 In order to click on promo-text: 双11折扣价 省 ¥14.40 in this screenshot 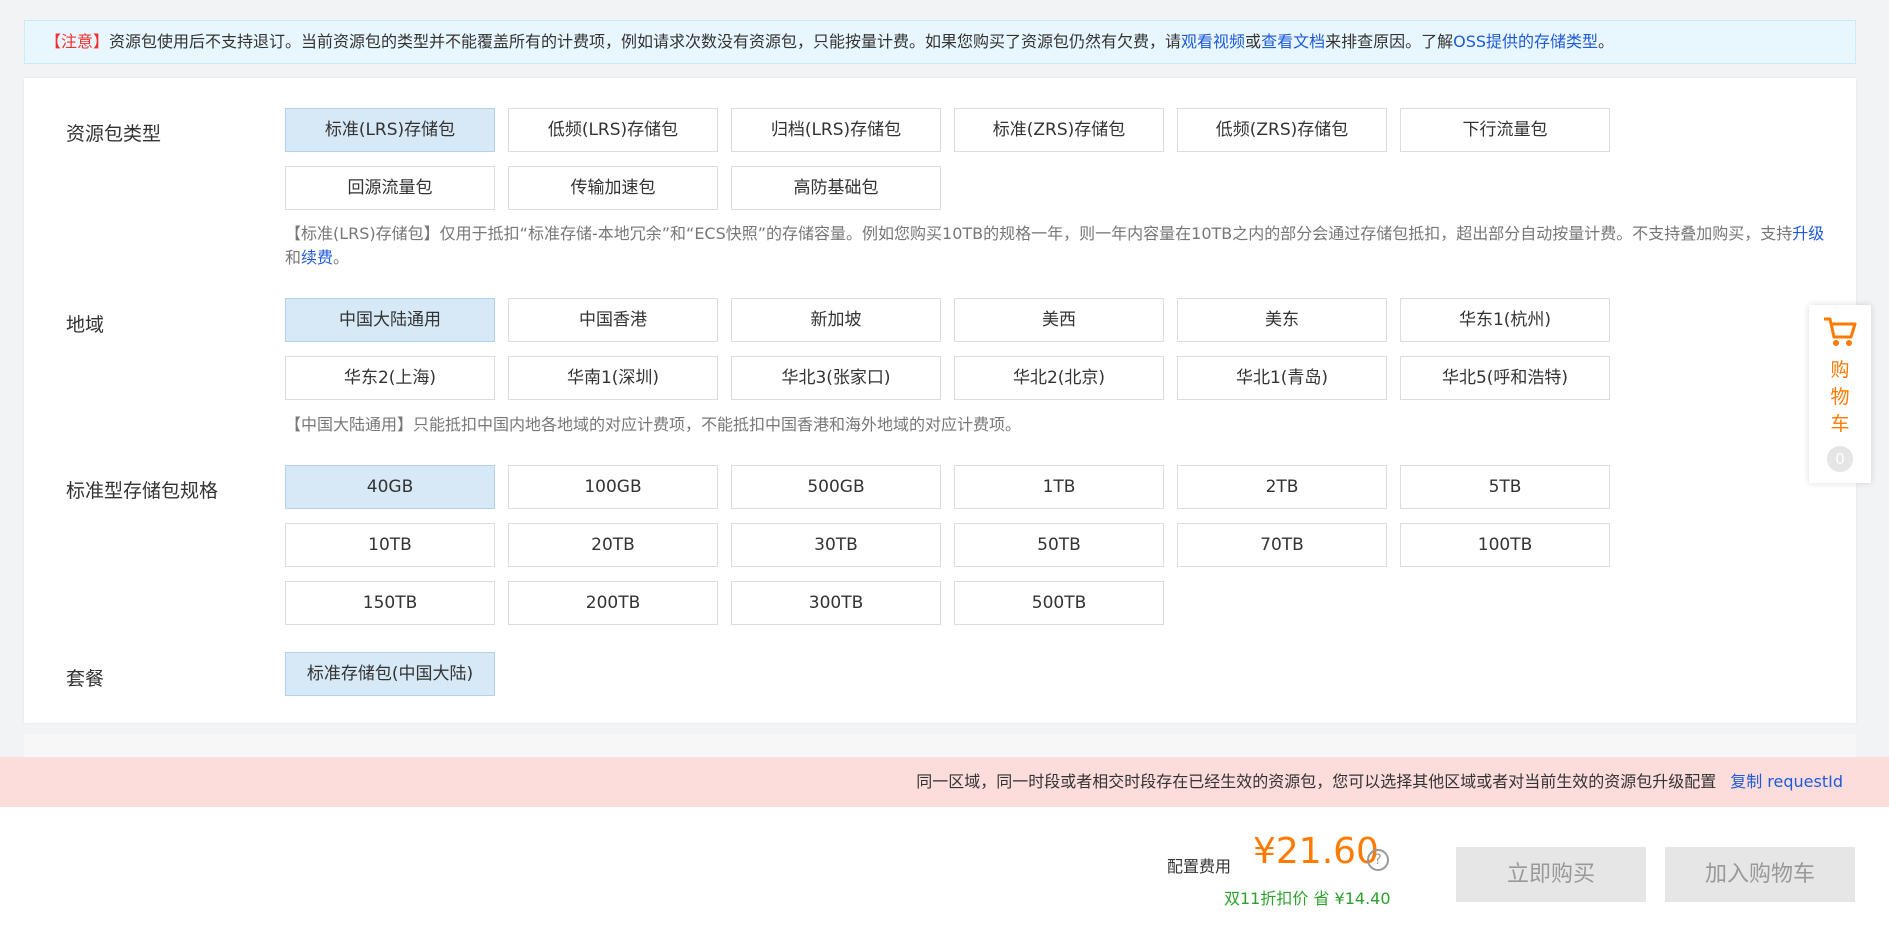, I will do `click(1307, 898)`.